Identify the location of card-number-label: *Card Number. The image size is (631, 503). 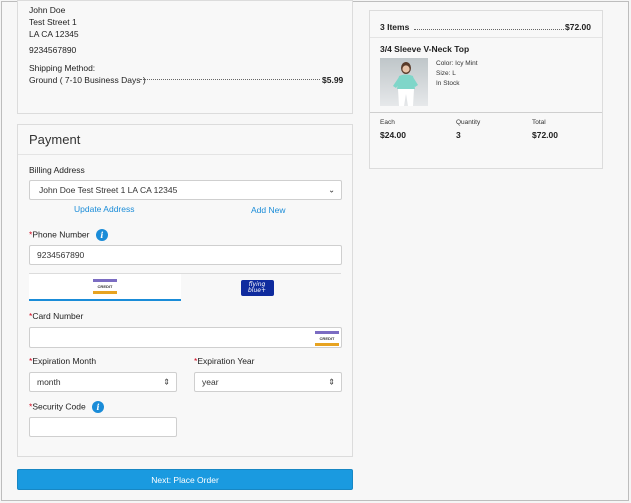
(56, 316).